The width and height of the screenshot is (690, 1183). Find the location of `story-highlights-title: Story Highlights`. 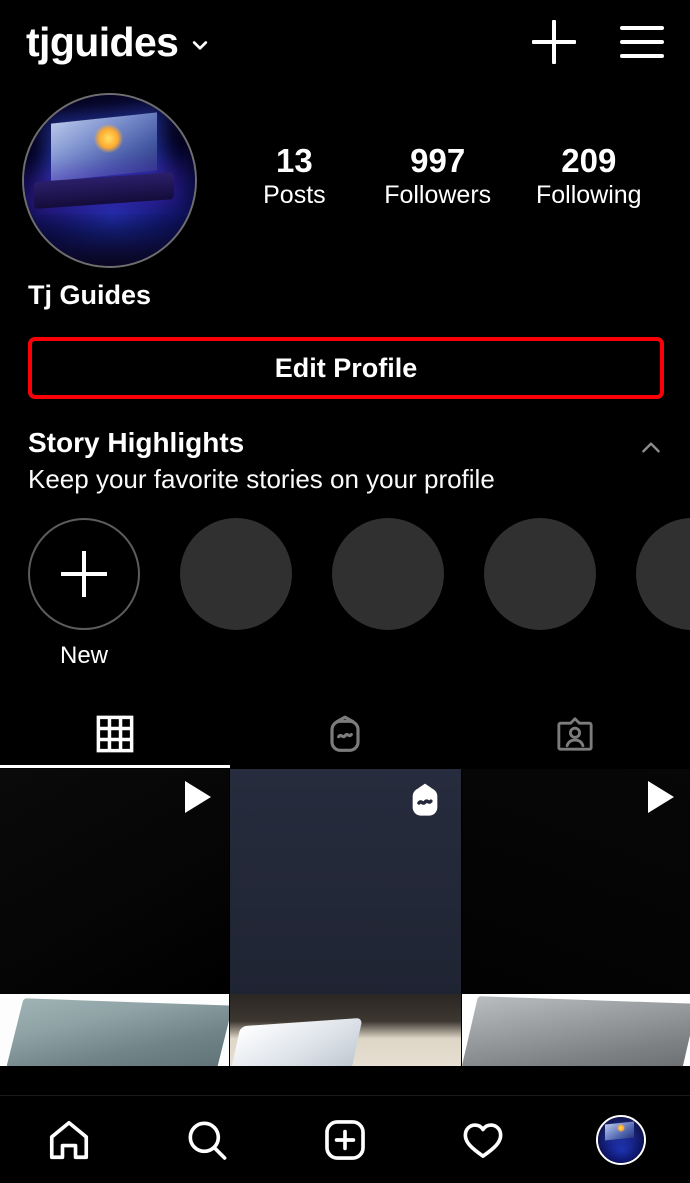

story-highlights-title: Story Highlights is located at coordinates (136, 442).